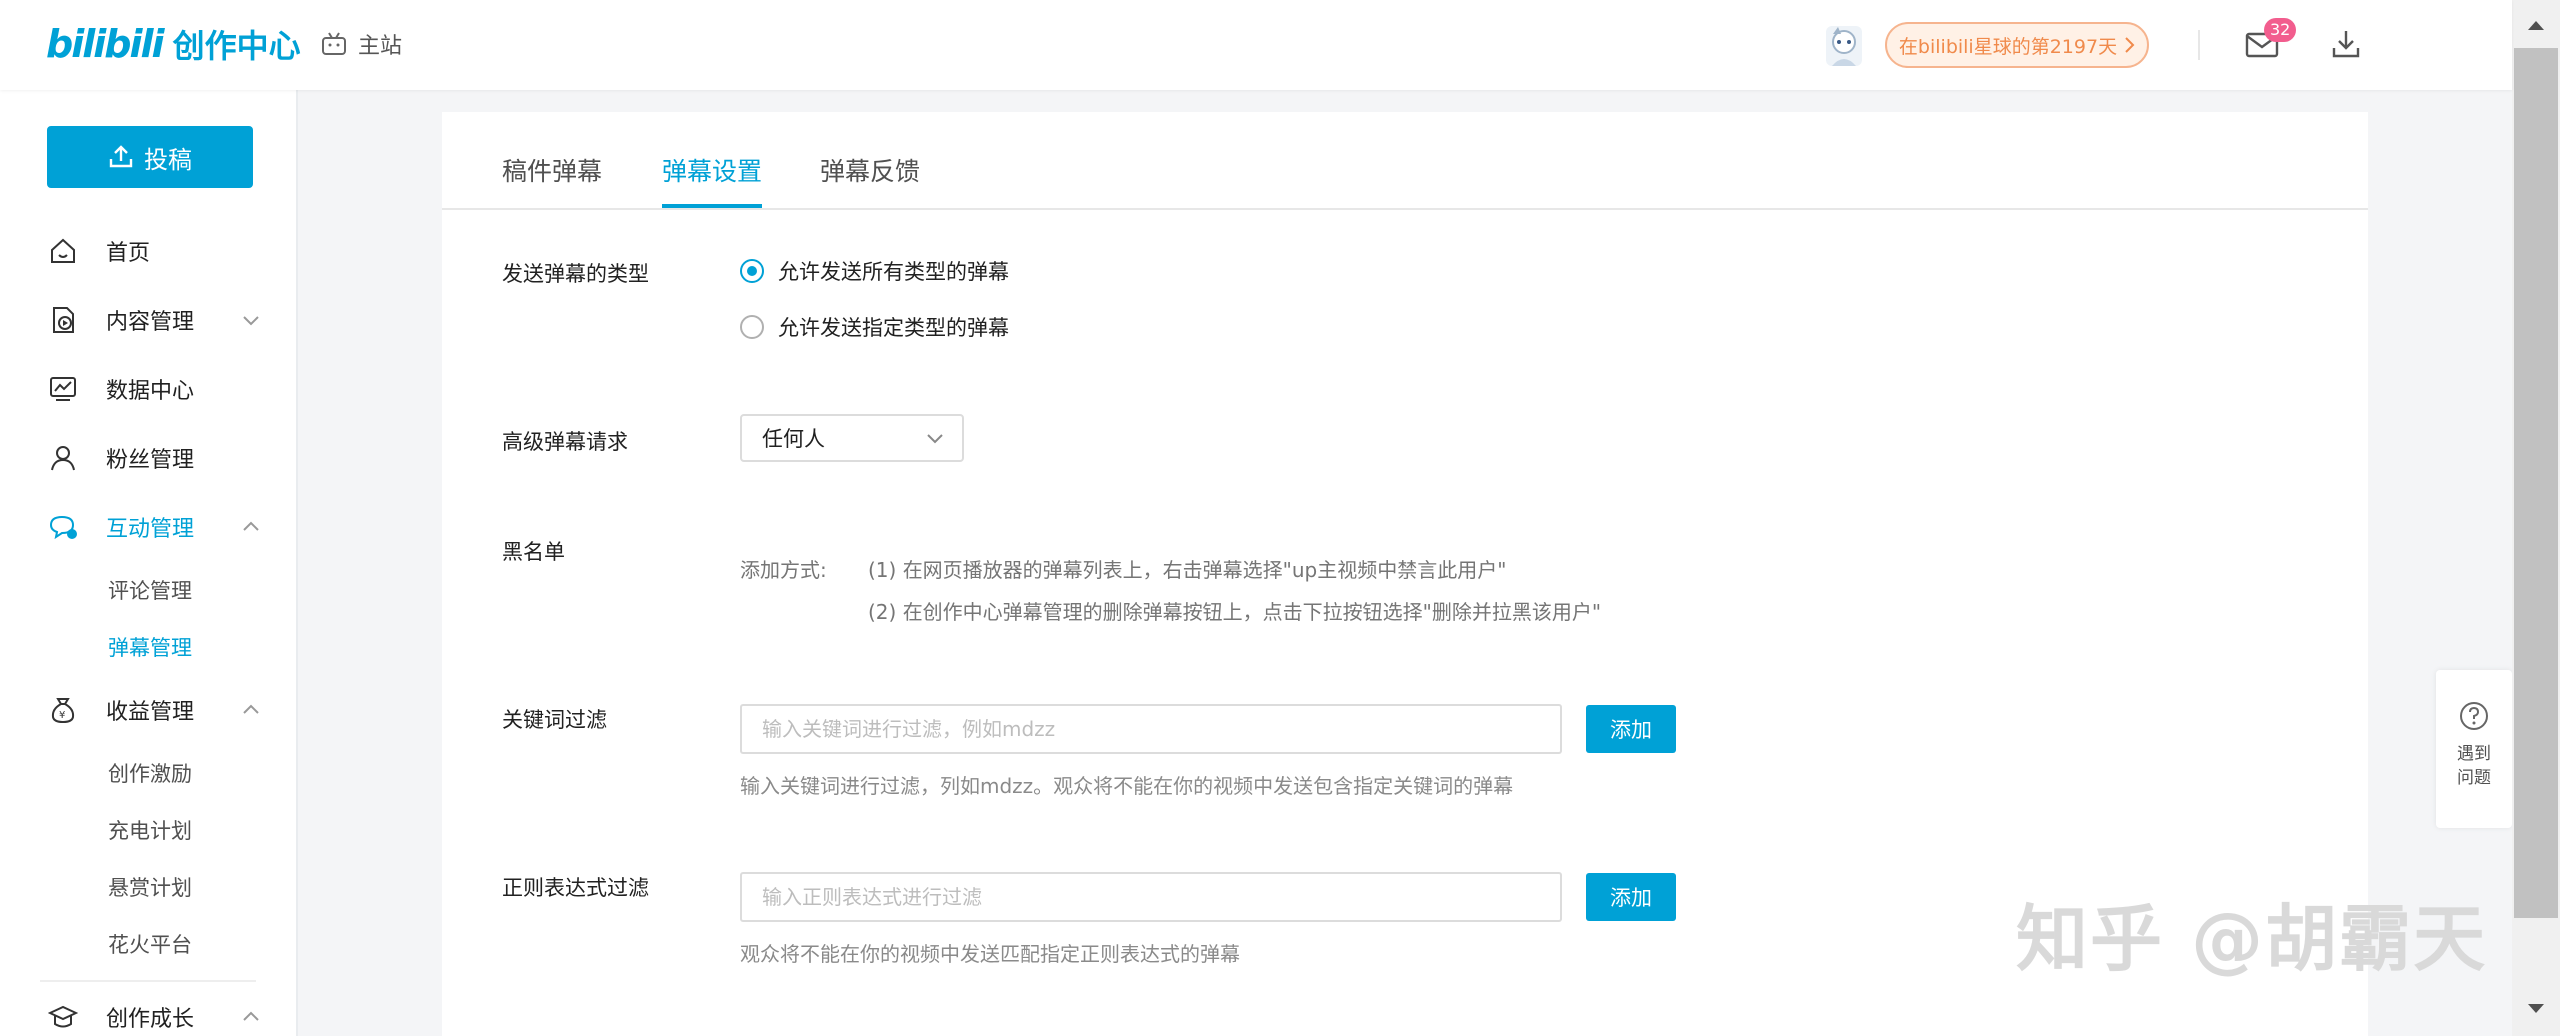  Describe the element at coordinates (2280, 30) in the screenshot. I see `mail-count-badge: 32` at that location.